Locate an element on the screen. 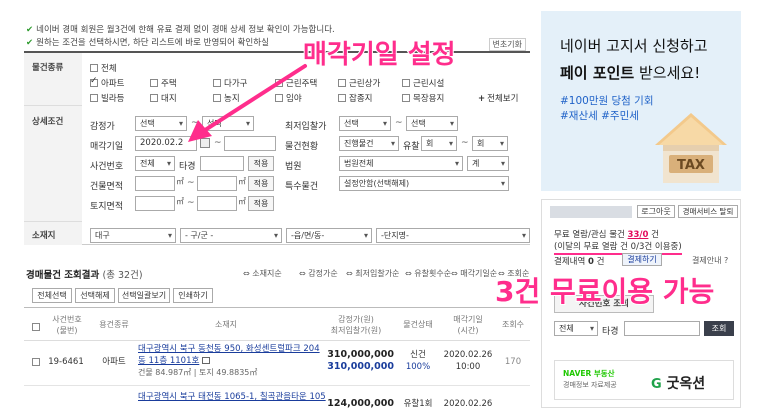  type-checkbox-all: 전체 is located at coordinates (103, 68).